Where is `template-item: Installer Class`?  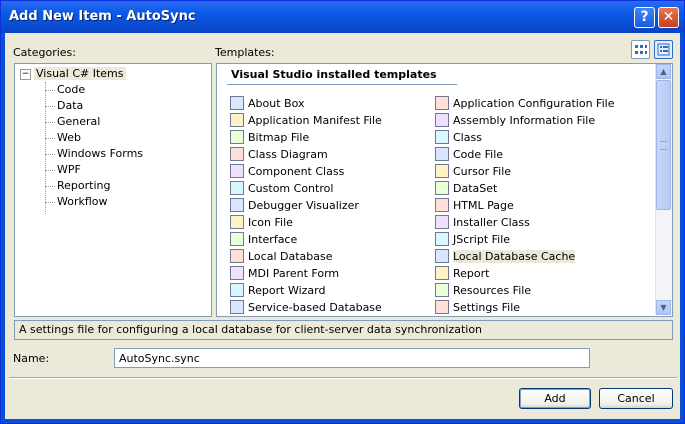 template-item: Installer Class is located at coordinates (482, 223).